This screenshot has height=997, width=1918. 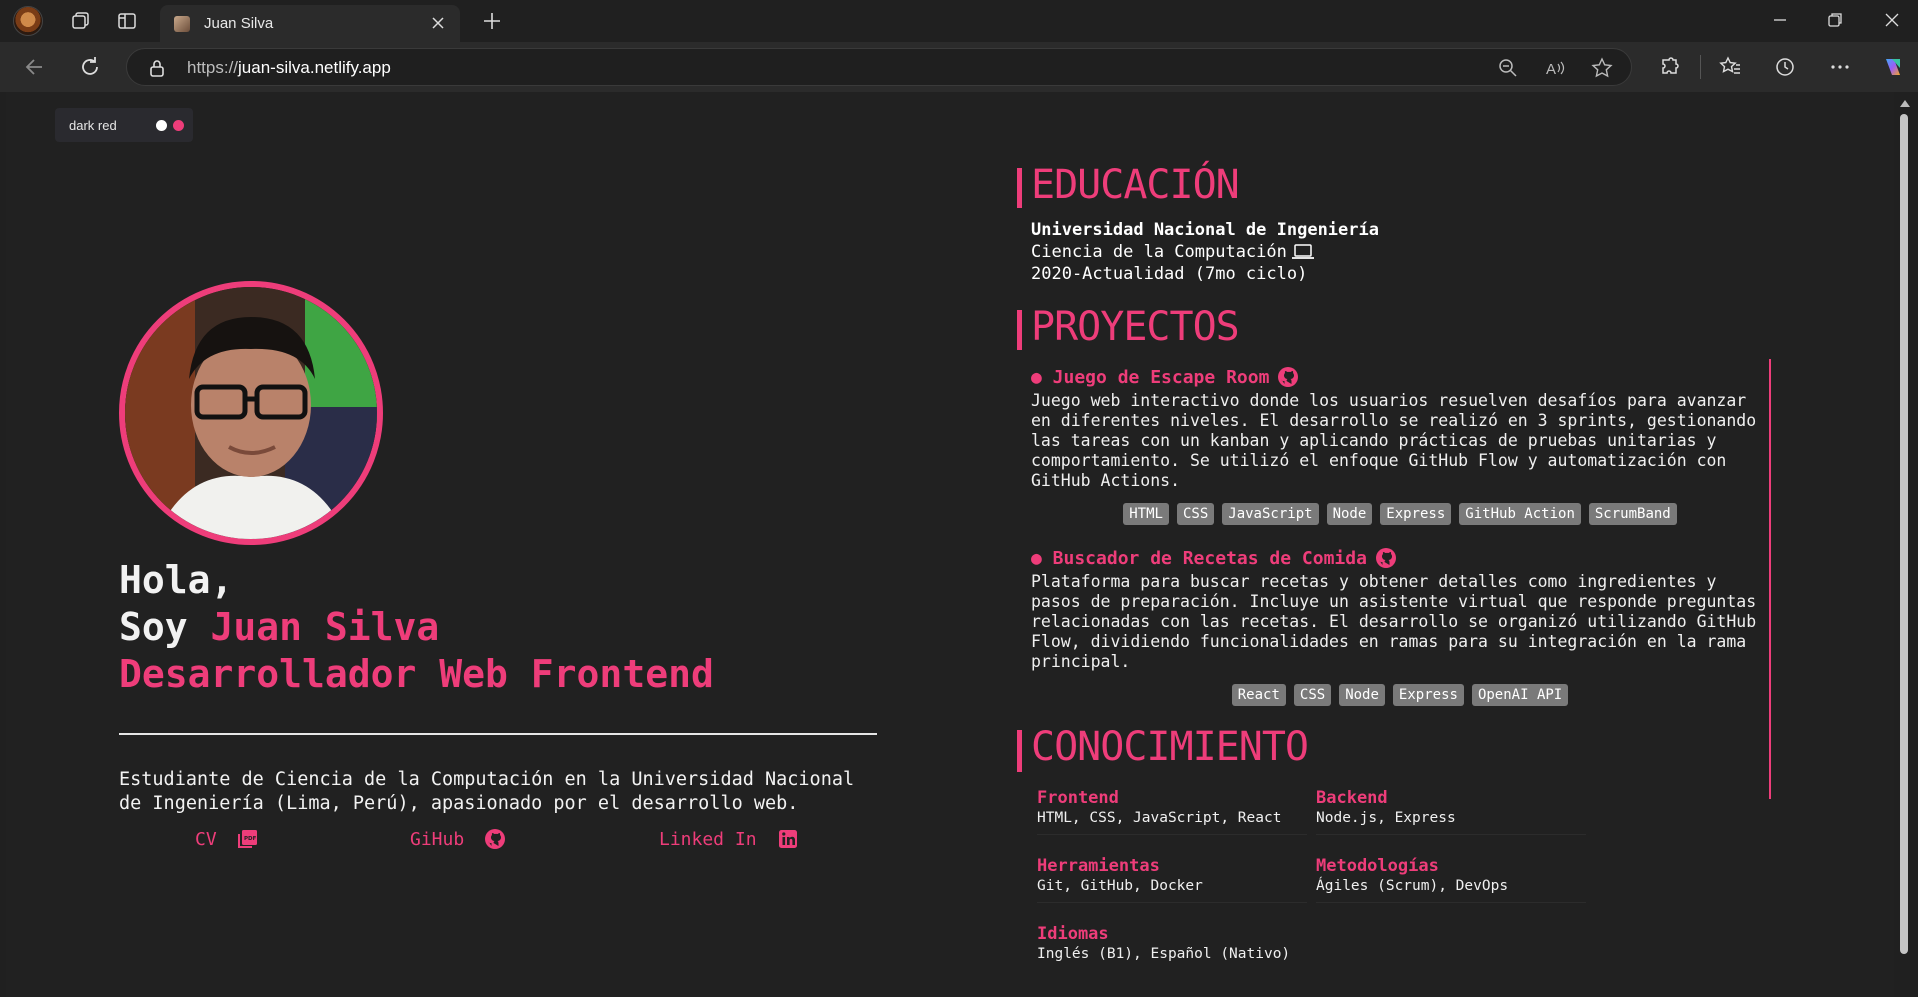 What do you see at coordinates (1205, 230) in the screenshot?
I see `education-university: Universidad Nacional de Ingeniería` at bounding box center [1205, 230].